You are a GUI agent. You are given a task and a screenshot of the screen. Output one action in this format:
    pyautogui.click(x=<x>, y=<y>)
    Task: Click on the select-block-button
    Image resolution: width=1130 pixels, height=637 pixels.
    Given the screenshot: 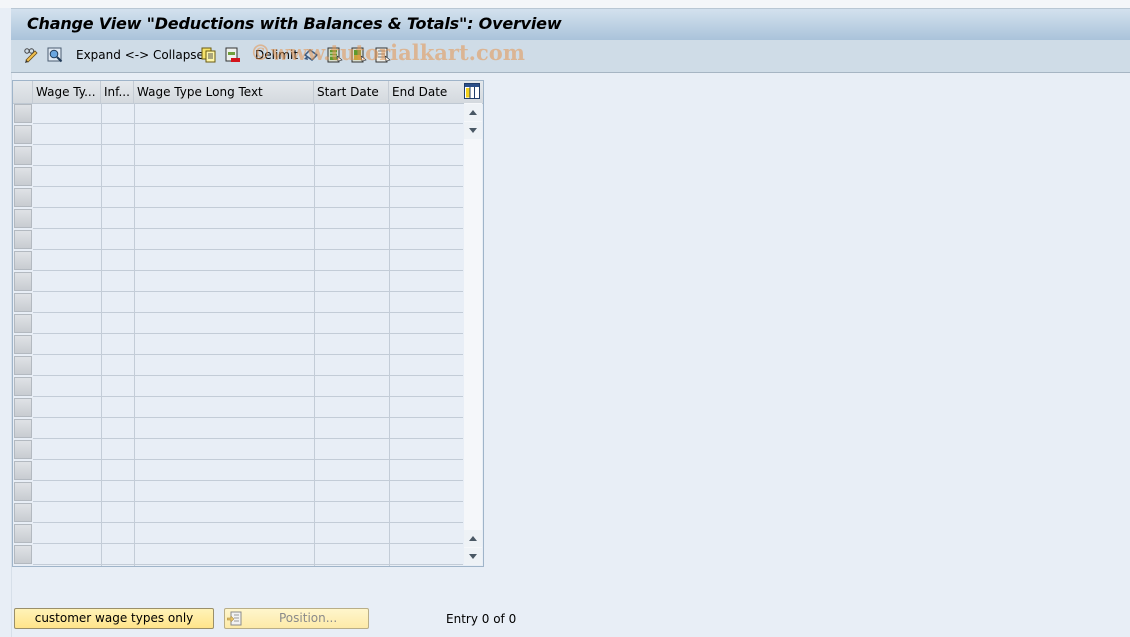 What is the action you would take?
    pyautogui.click(x=359, y=55)
    